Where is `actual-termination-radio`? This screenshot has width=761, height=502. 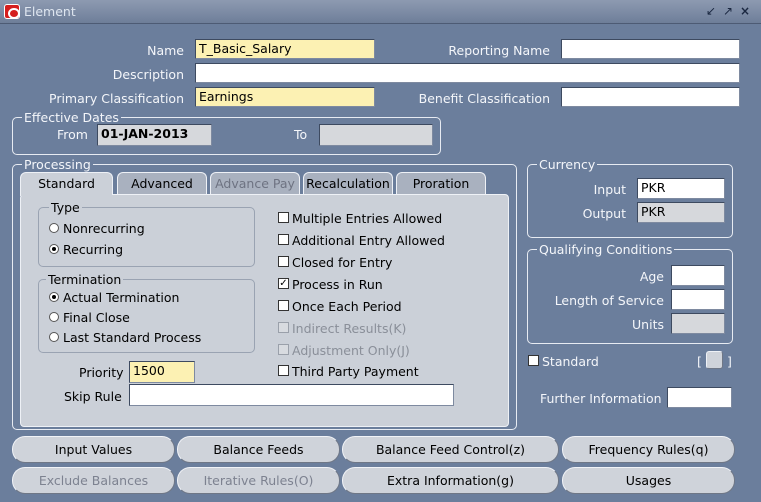 actual-termination-radio is located at coordinates (54, 297).